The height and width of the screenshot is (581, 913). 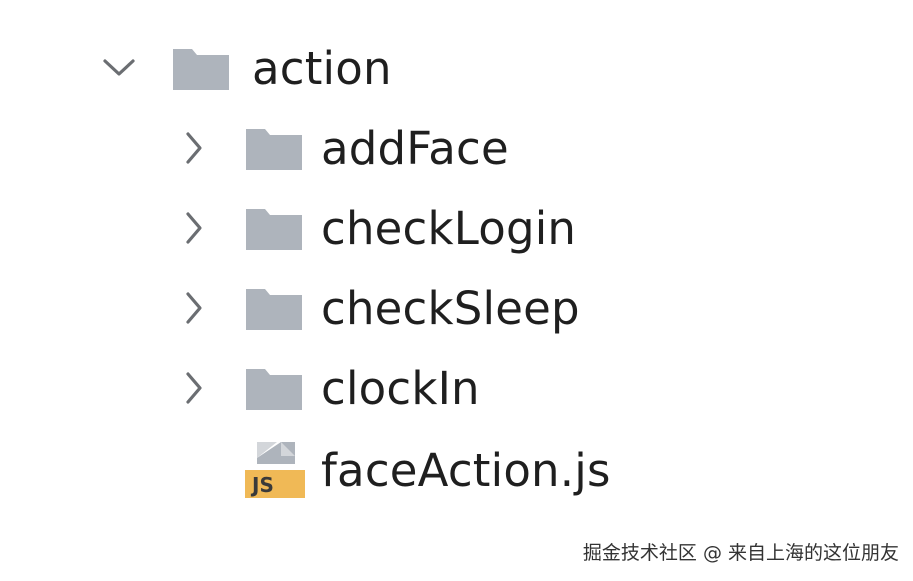 I want to click on tree-item-addface: addFace, so click(x=342, y=148).